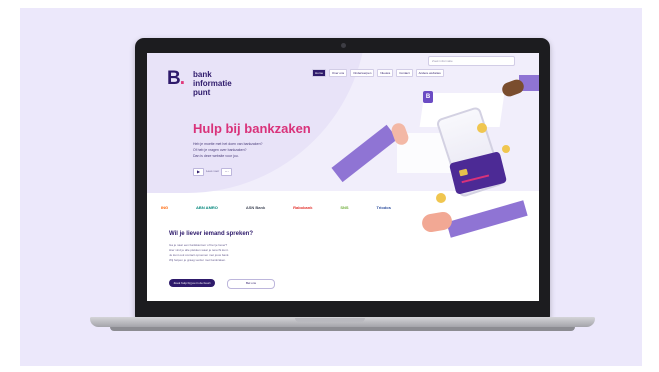  I want to click on hero-line: Dan is deze website voor jou., so click(216, 156).